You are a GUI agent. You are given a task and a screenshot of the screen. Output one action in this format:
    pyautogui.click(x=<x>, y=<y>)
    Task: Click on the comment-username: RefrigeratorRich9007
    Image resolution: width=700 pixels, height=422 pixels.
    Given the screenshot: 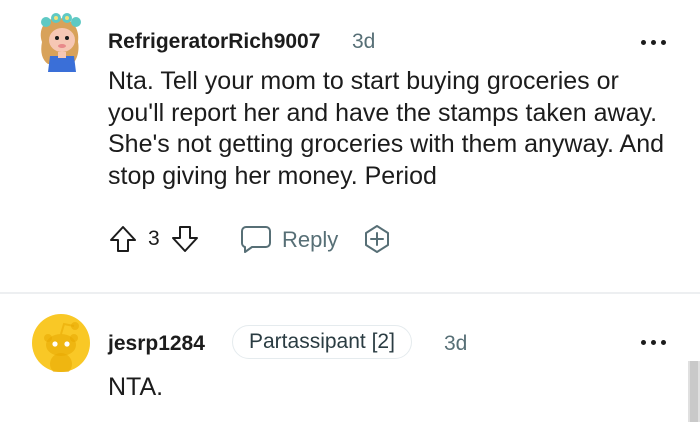 What is the action you would take?
    pyautogui.click(x=214, y=42)
    